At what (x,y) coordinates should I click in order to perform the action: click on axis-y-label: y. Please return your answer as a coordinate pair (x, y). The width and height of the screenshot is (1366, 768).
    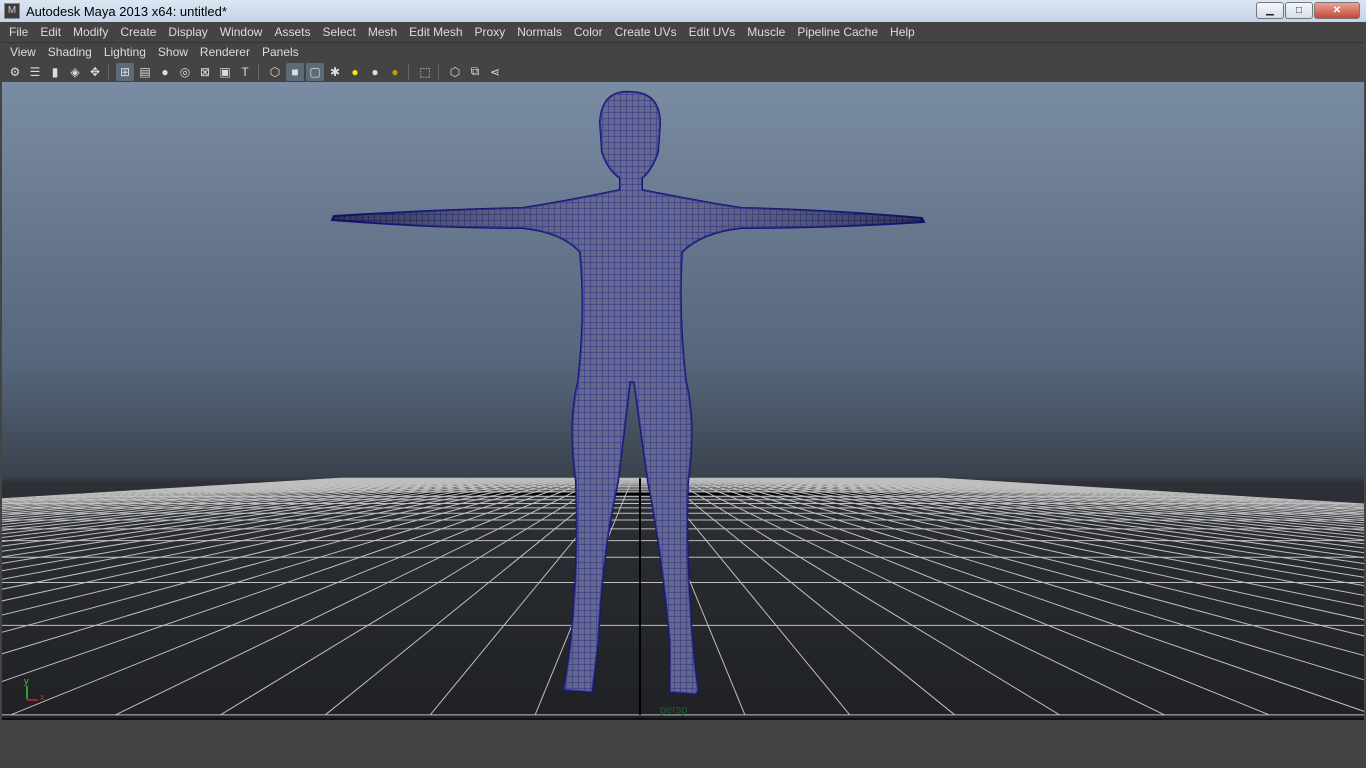
    Looking at the image, I should click on (26, 681).